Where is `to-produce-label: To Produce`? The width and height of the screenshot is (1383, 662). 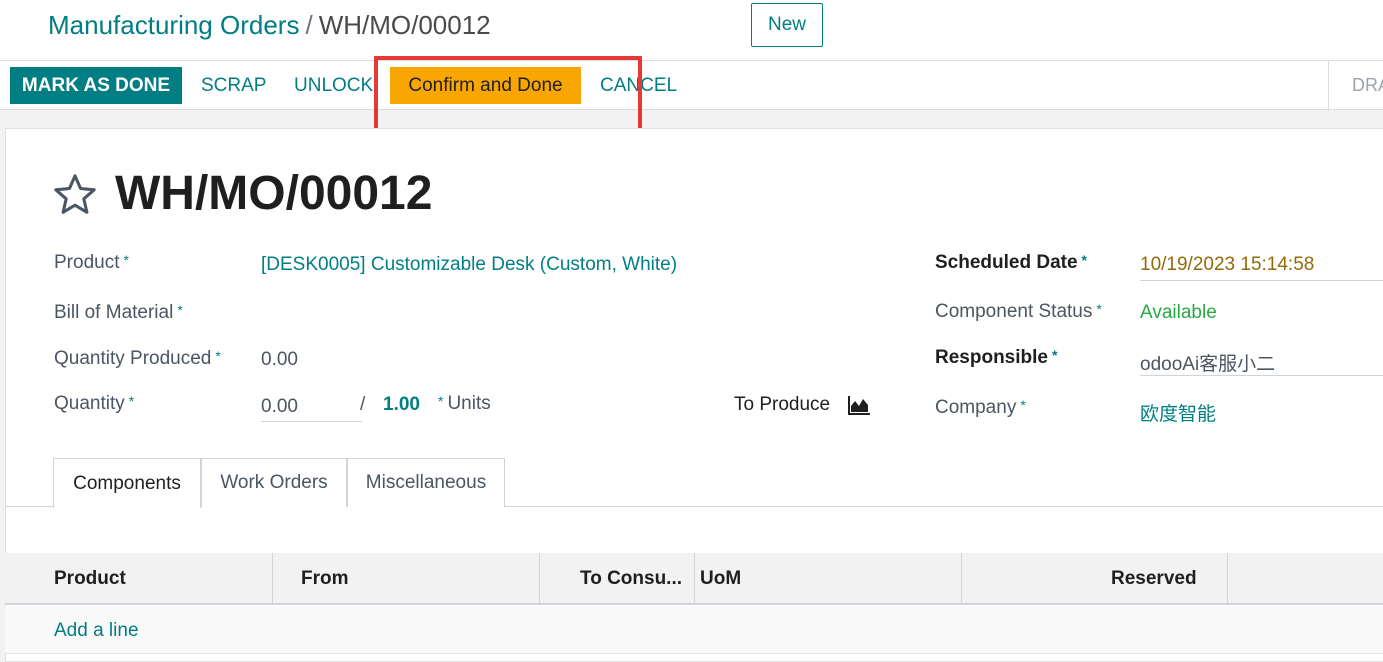
to-produce-label: To Produce is located at coordinates (782, 404).